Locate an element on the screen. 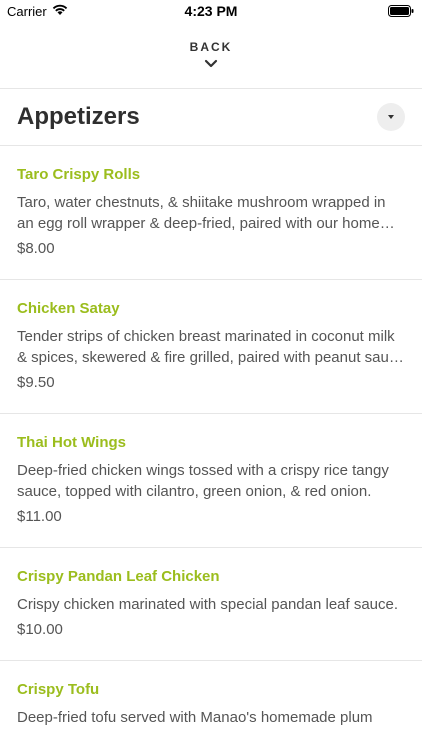  item-price: $9.50 is located at coordinates (36, 382).